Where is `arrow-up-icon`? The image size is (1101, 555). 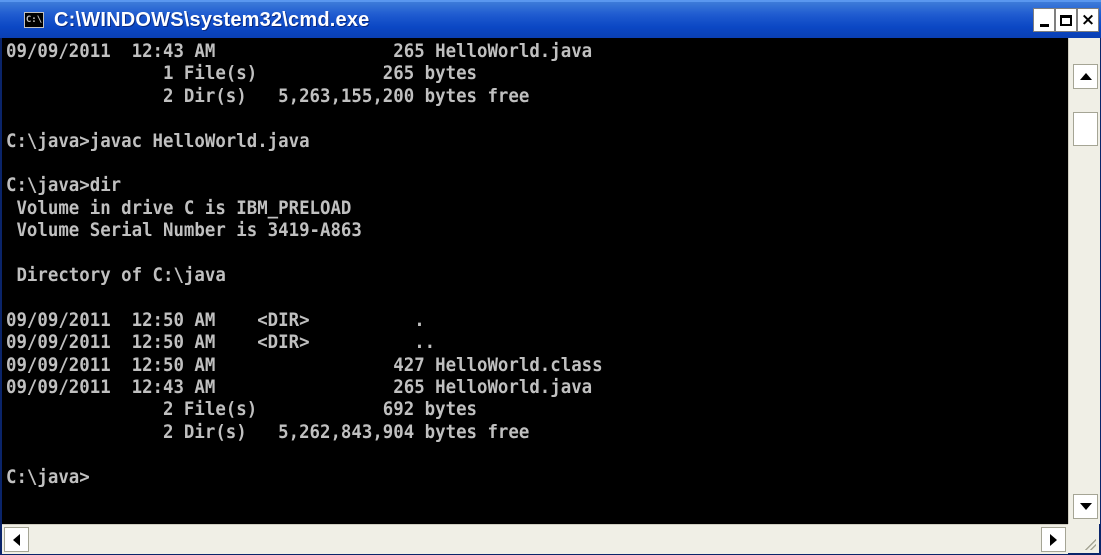
arrow-up-icon is located at coordinates (1085, 76).